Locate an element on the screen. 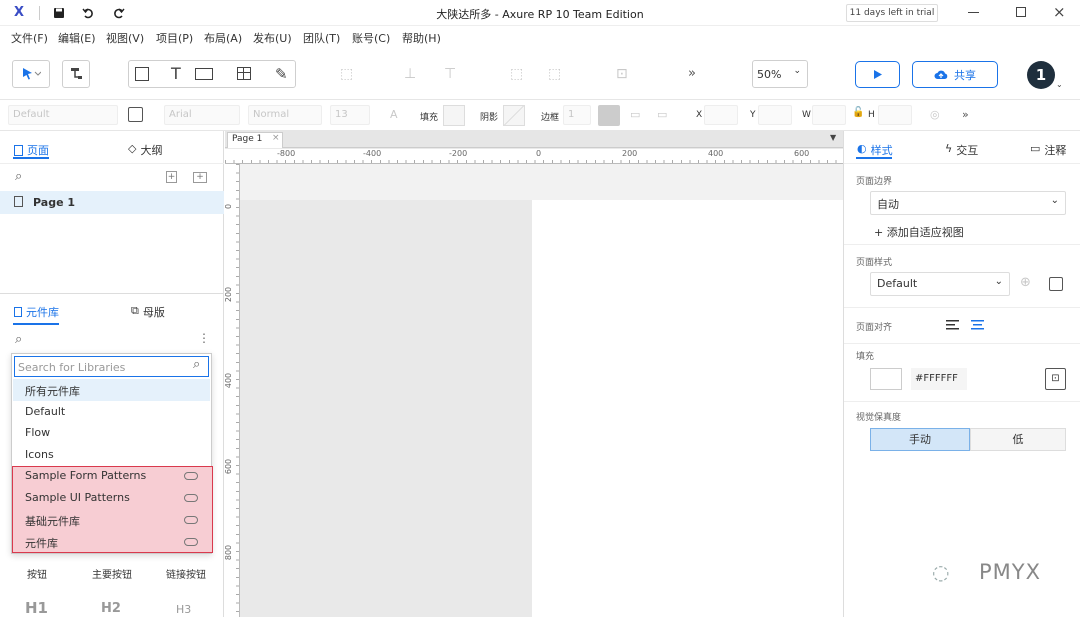  library-item-widgets: 元件库 is located at coordinates (41, 543).